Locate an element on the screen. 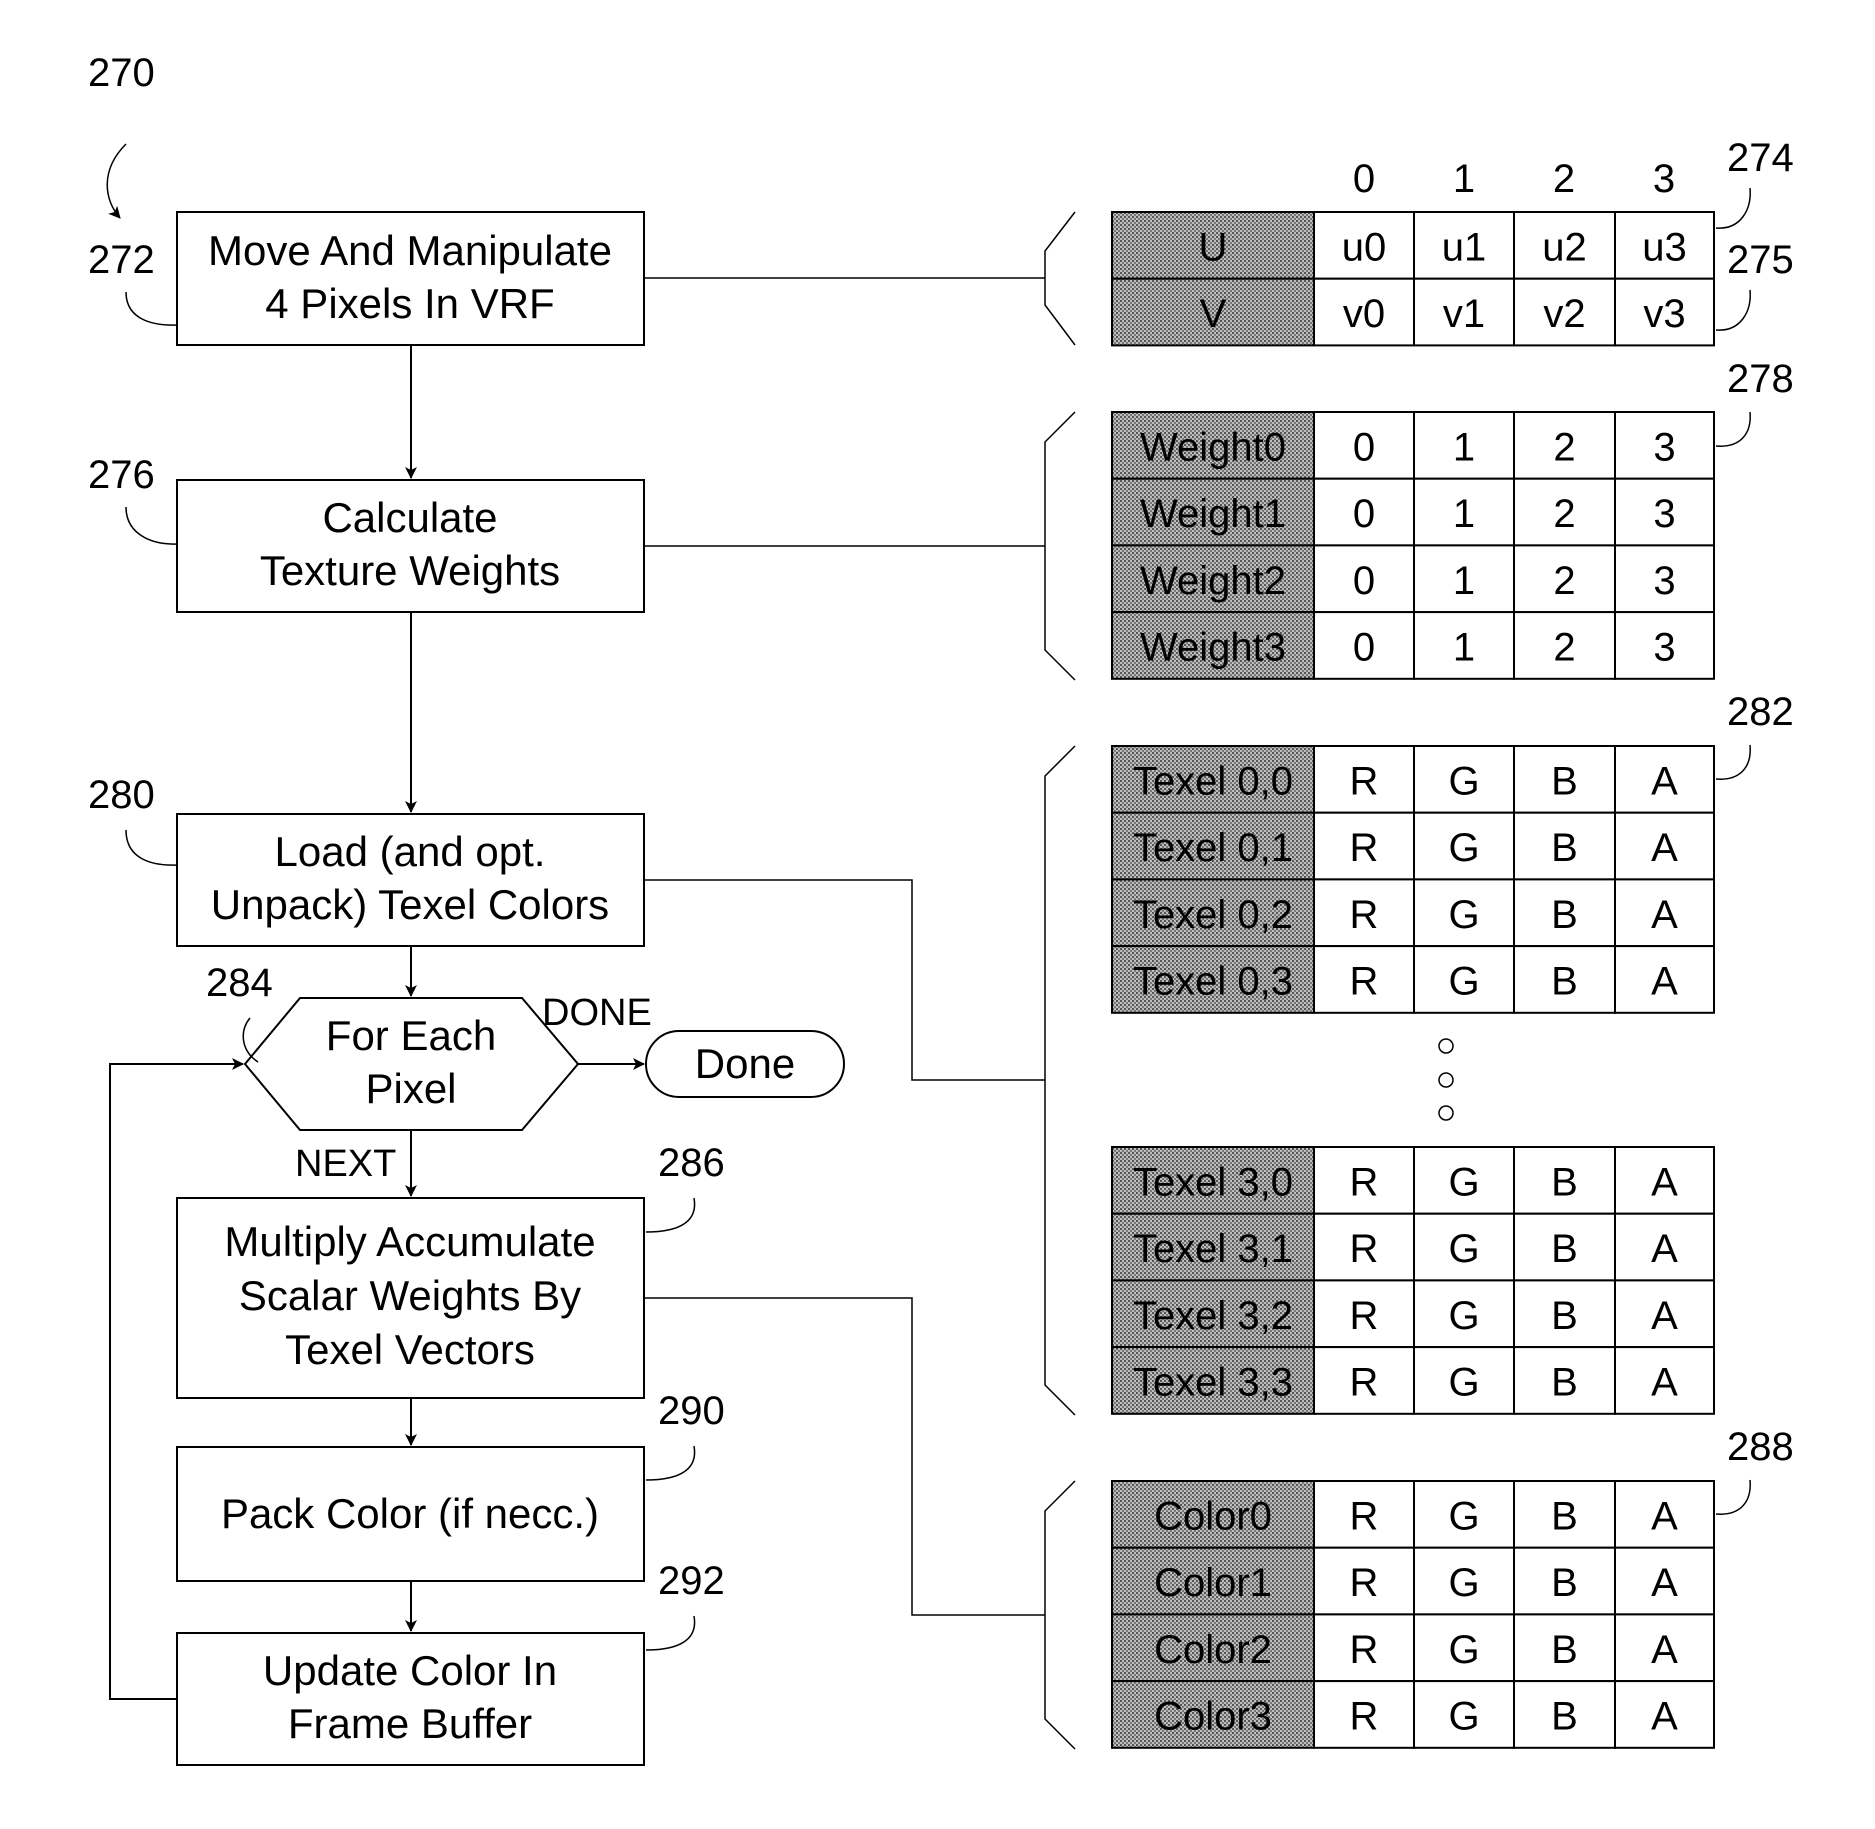  row-label: Color0 is located at coordinates (1213, 1516).